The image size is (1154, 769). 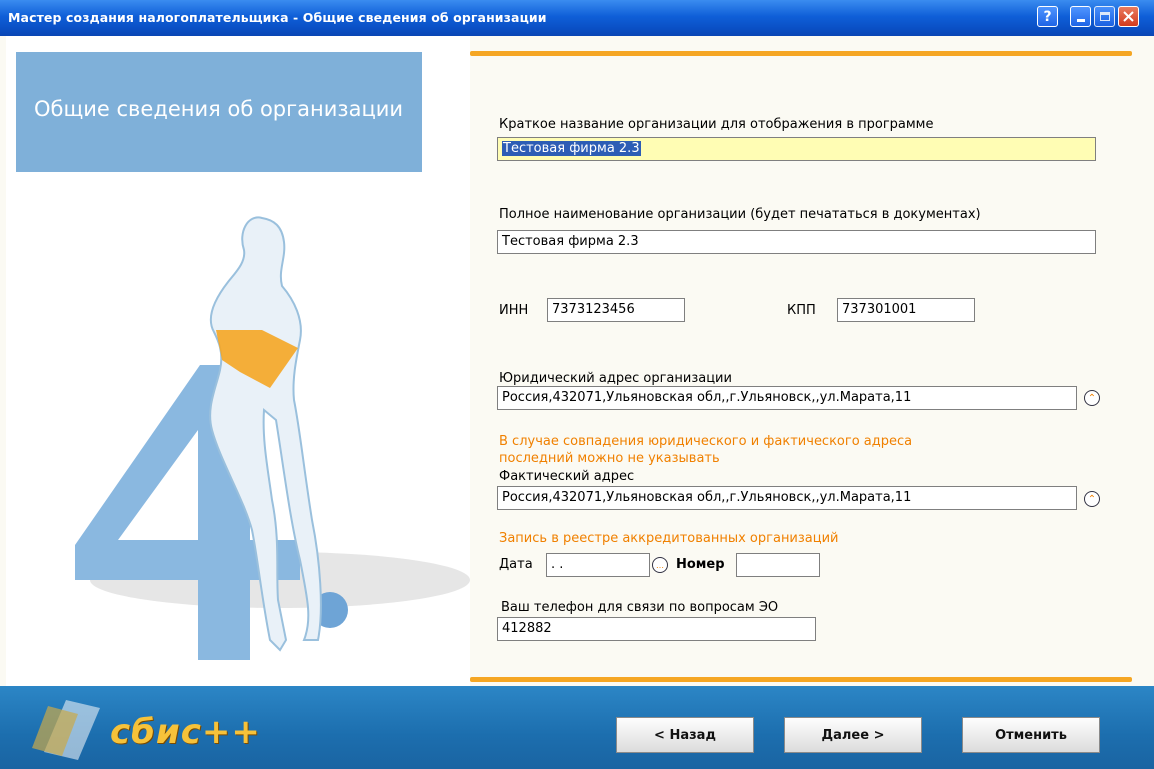 I want to click on logo-mark-icon, so click(x=66, y=730).